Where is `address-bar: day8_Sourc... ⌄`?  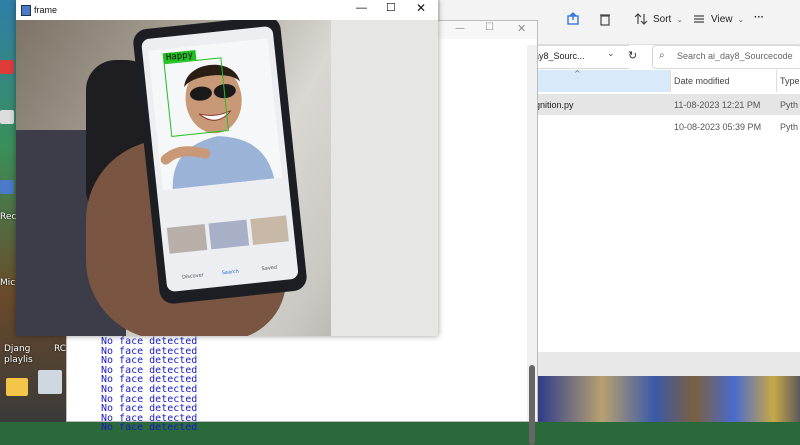
address-bar: day8_Sourc... ⌄ is located at coordinates (578, 57).